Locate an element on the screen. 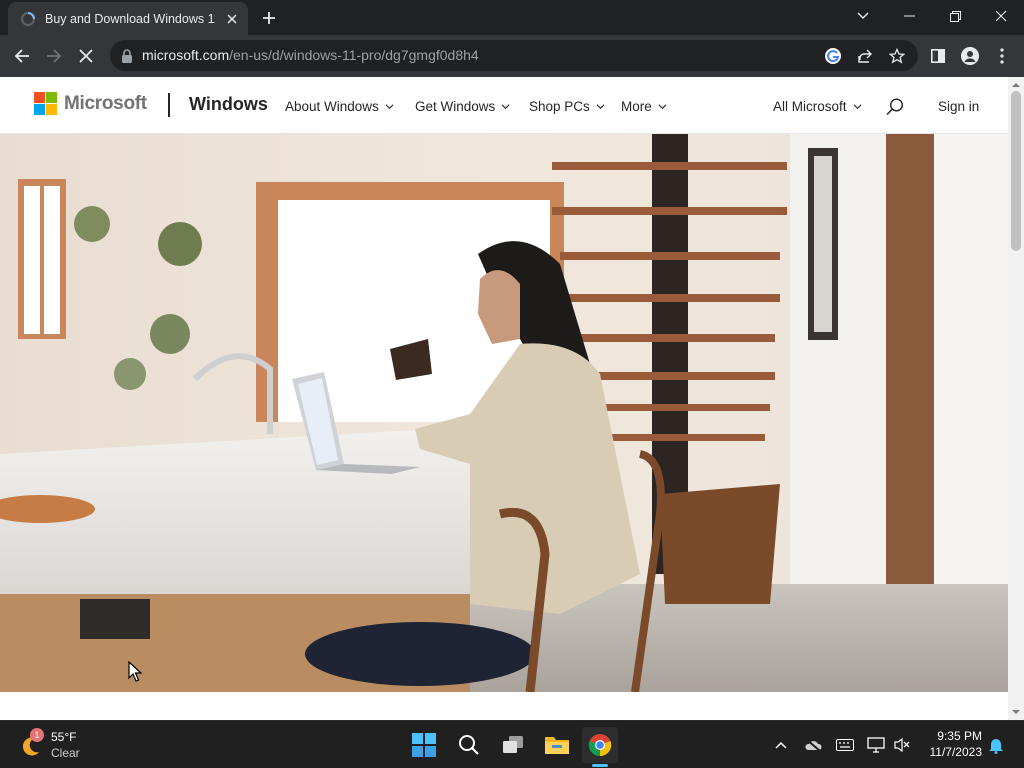 The width and height of the screenshot is (1024, 768). close-window-button is located at coordinates (1001, 16).